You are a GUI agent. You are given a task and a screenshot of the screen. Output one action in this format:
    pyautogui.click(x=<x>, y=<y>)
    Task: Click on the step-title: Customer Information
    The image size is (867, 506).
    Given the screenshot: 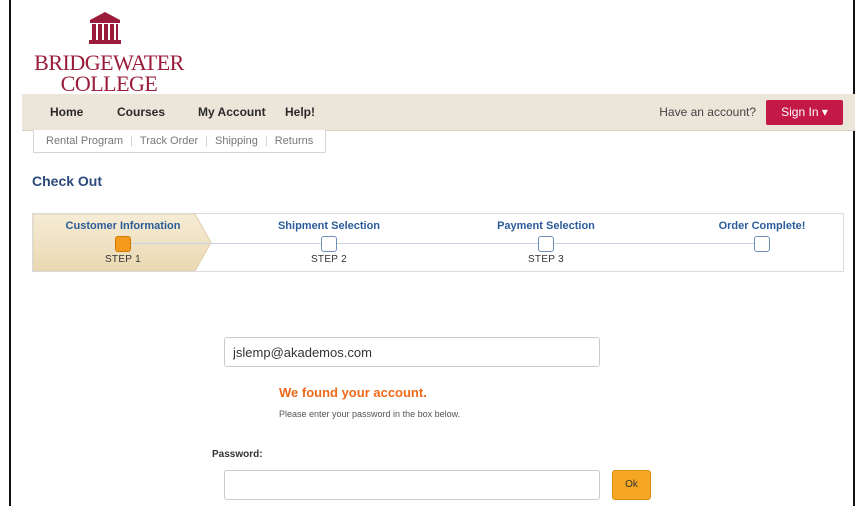 What is the action you would take?
    pyautogui.click(x=123, y=226)
    